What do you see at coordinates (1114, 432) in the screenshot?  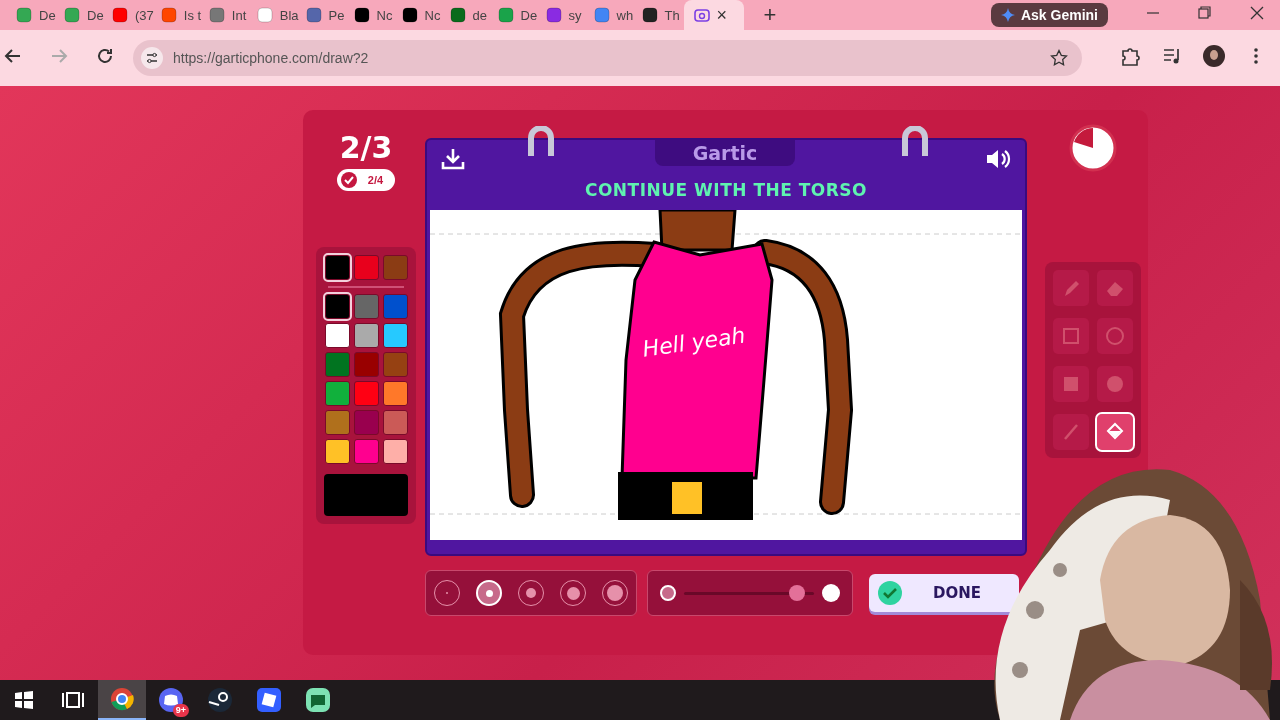 I see `bucket-tool-button` at bounding box center [1114, 432].